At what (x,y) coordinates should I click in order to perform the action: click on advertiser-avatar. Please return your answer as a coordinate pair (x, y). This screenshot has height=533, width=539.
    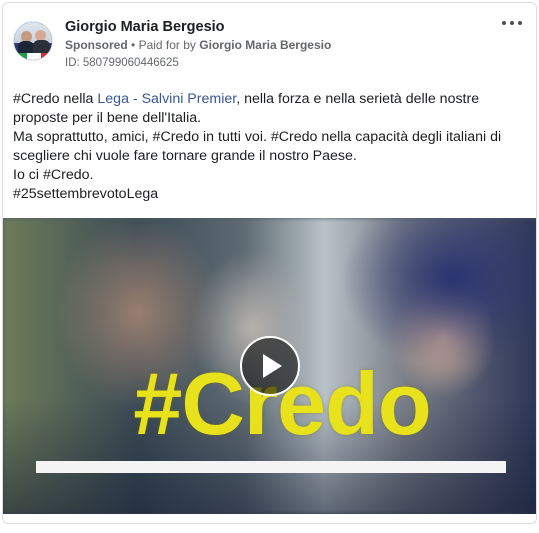
    Looking at the image, I should click on (33, 41).